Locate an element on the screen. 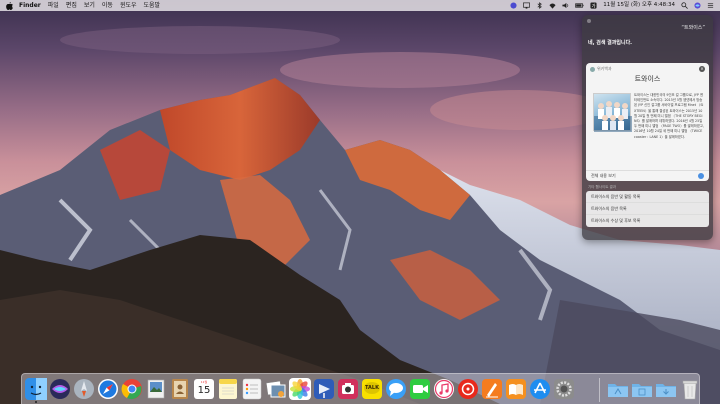 This screenshot has height=404, width=720. siri-menubar-icon is located at coordinates (697, 5).